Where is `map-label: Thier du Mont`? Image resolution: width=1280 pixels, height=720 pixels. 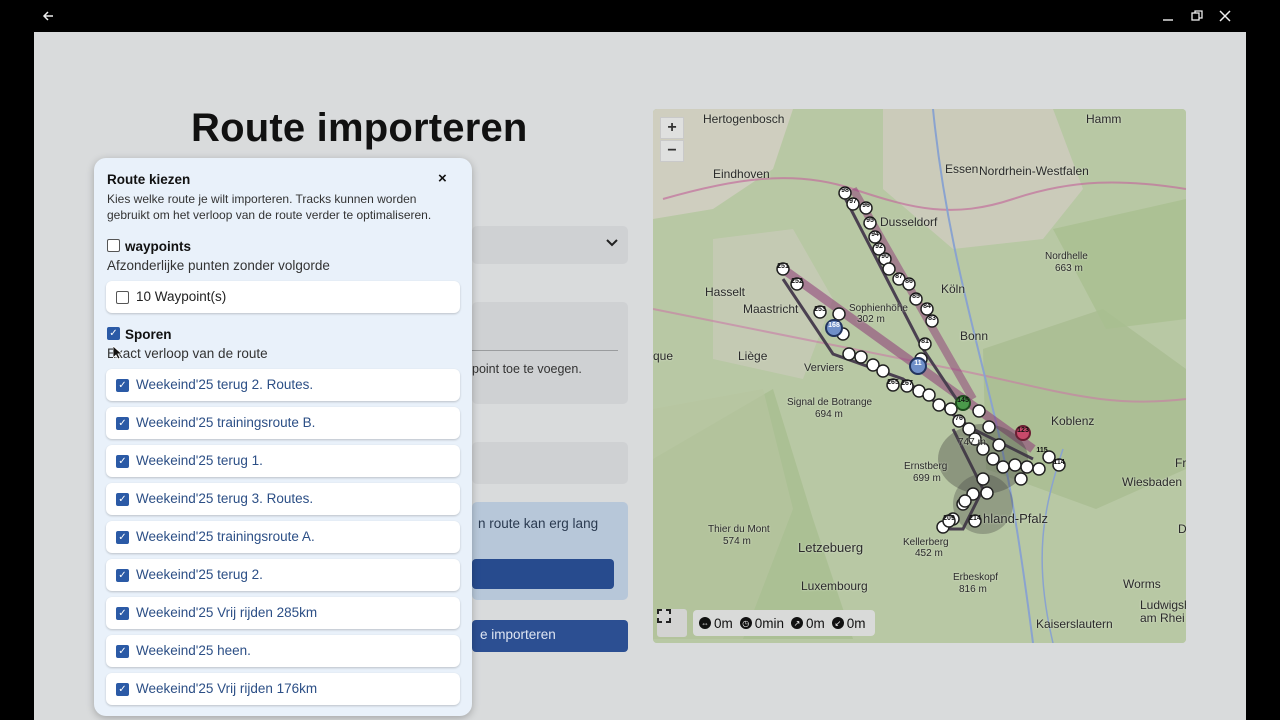
map-label: Thier du Mont is located at coordinates (739, 529).